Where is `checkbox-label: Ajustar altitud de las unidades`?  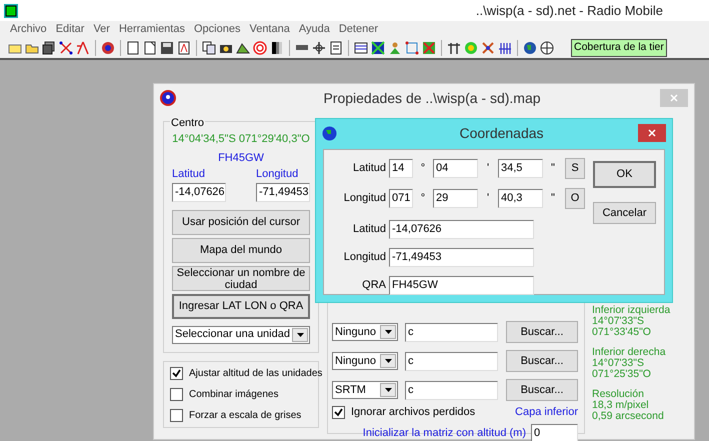 checkbox-label: Ajustar altitud de las unidades is located at coordinates (255, 373).